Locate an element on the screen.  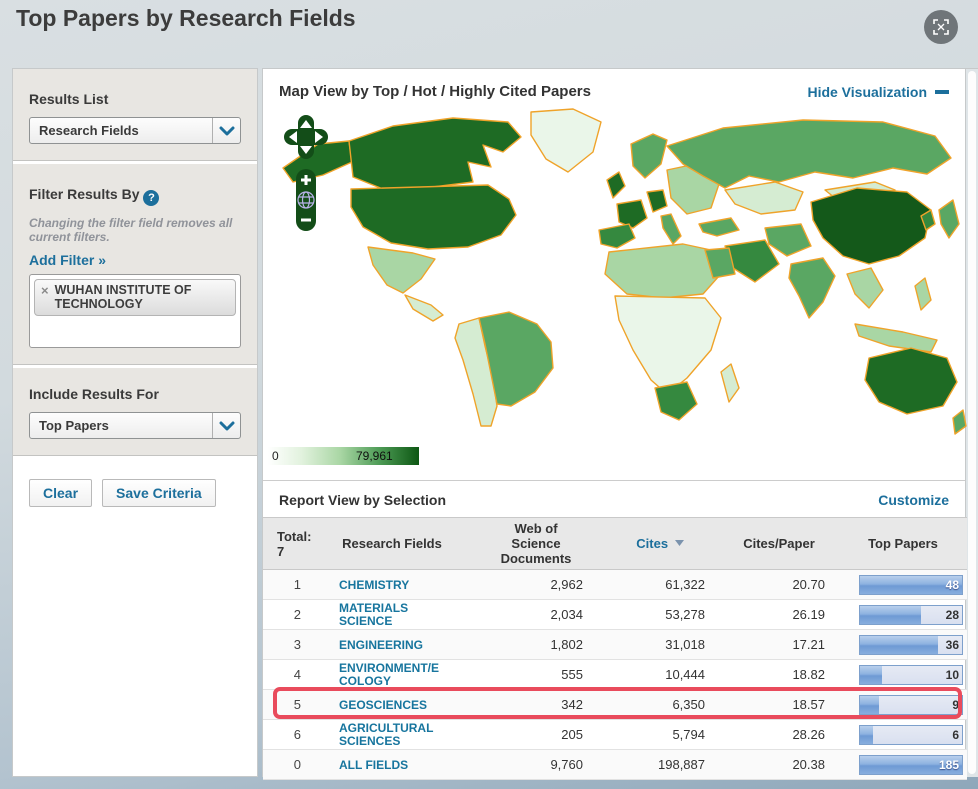
table-row: 2 MATERIALS SCIENCE 2,034 53,278 26.19 28 is located at coordinates (615, 614).